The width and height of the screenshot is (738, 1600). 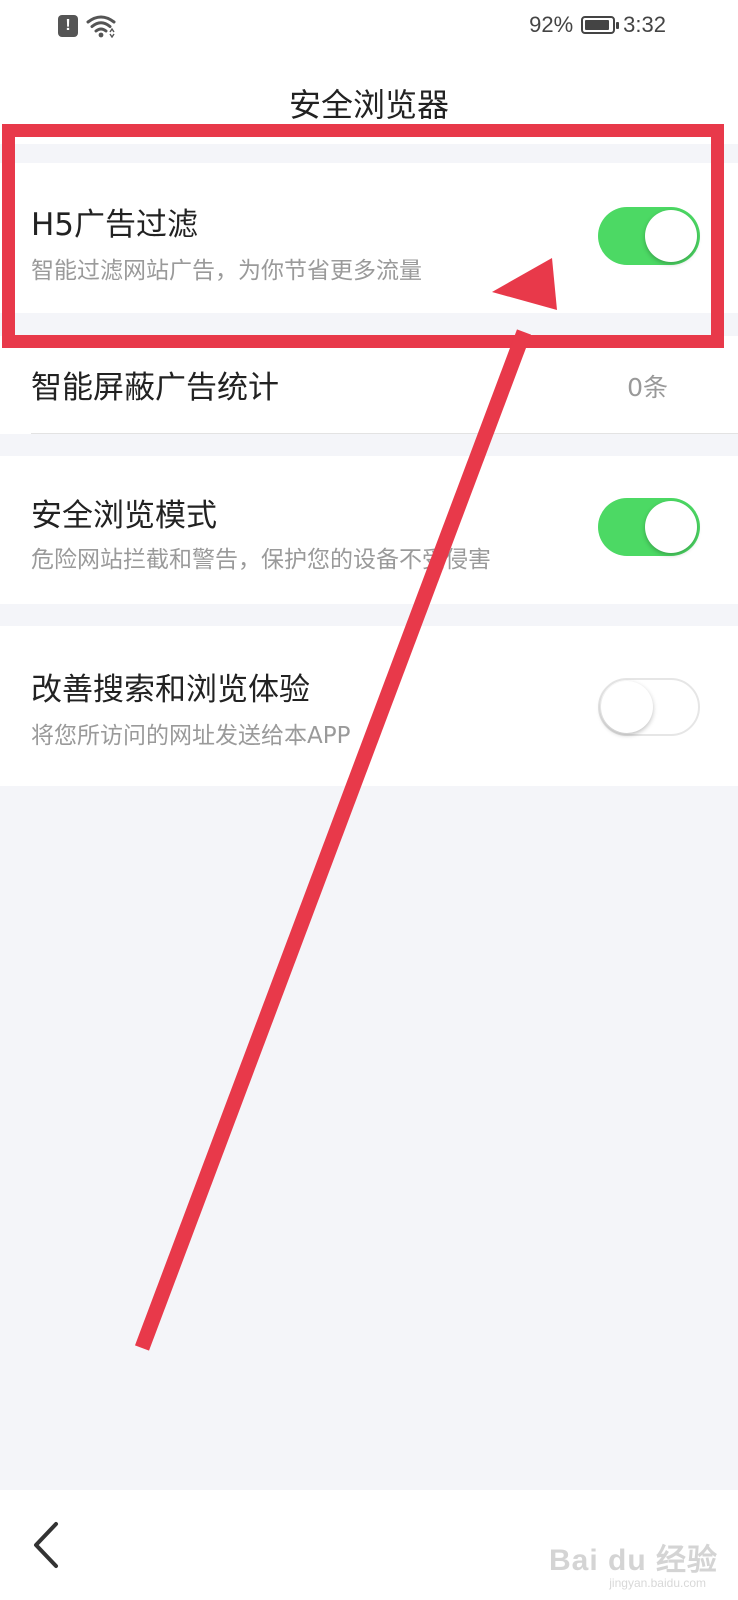 What do you see at coordinates (551, 24) in the screenshot?
I see `battery-percent: 92%` at bounding box center [551, 24].